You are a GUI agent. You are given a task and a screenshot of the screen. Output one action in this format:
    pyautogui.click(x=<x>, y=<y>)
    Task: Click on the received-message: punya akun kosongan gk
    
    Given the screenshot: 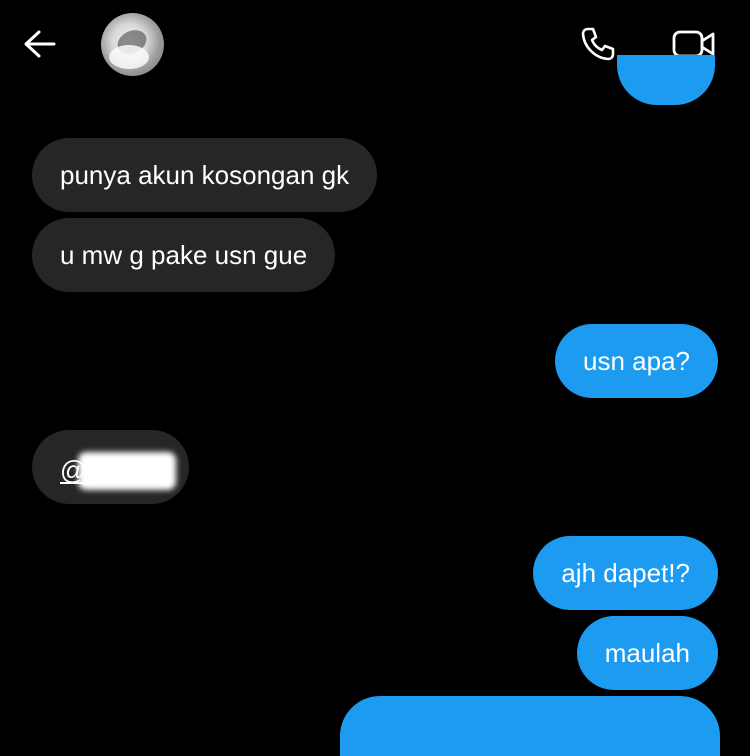 What is the action you would take?
    pyautogui.click(x=205, y=175)
    